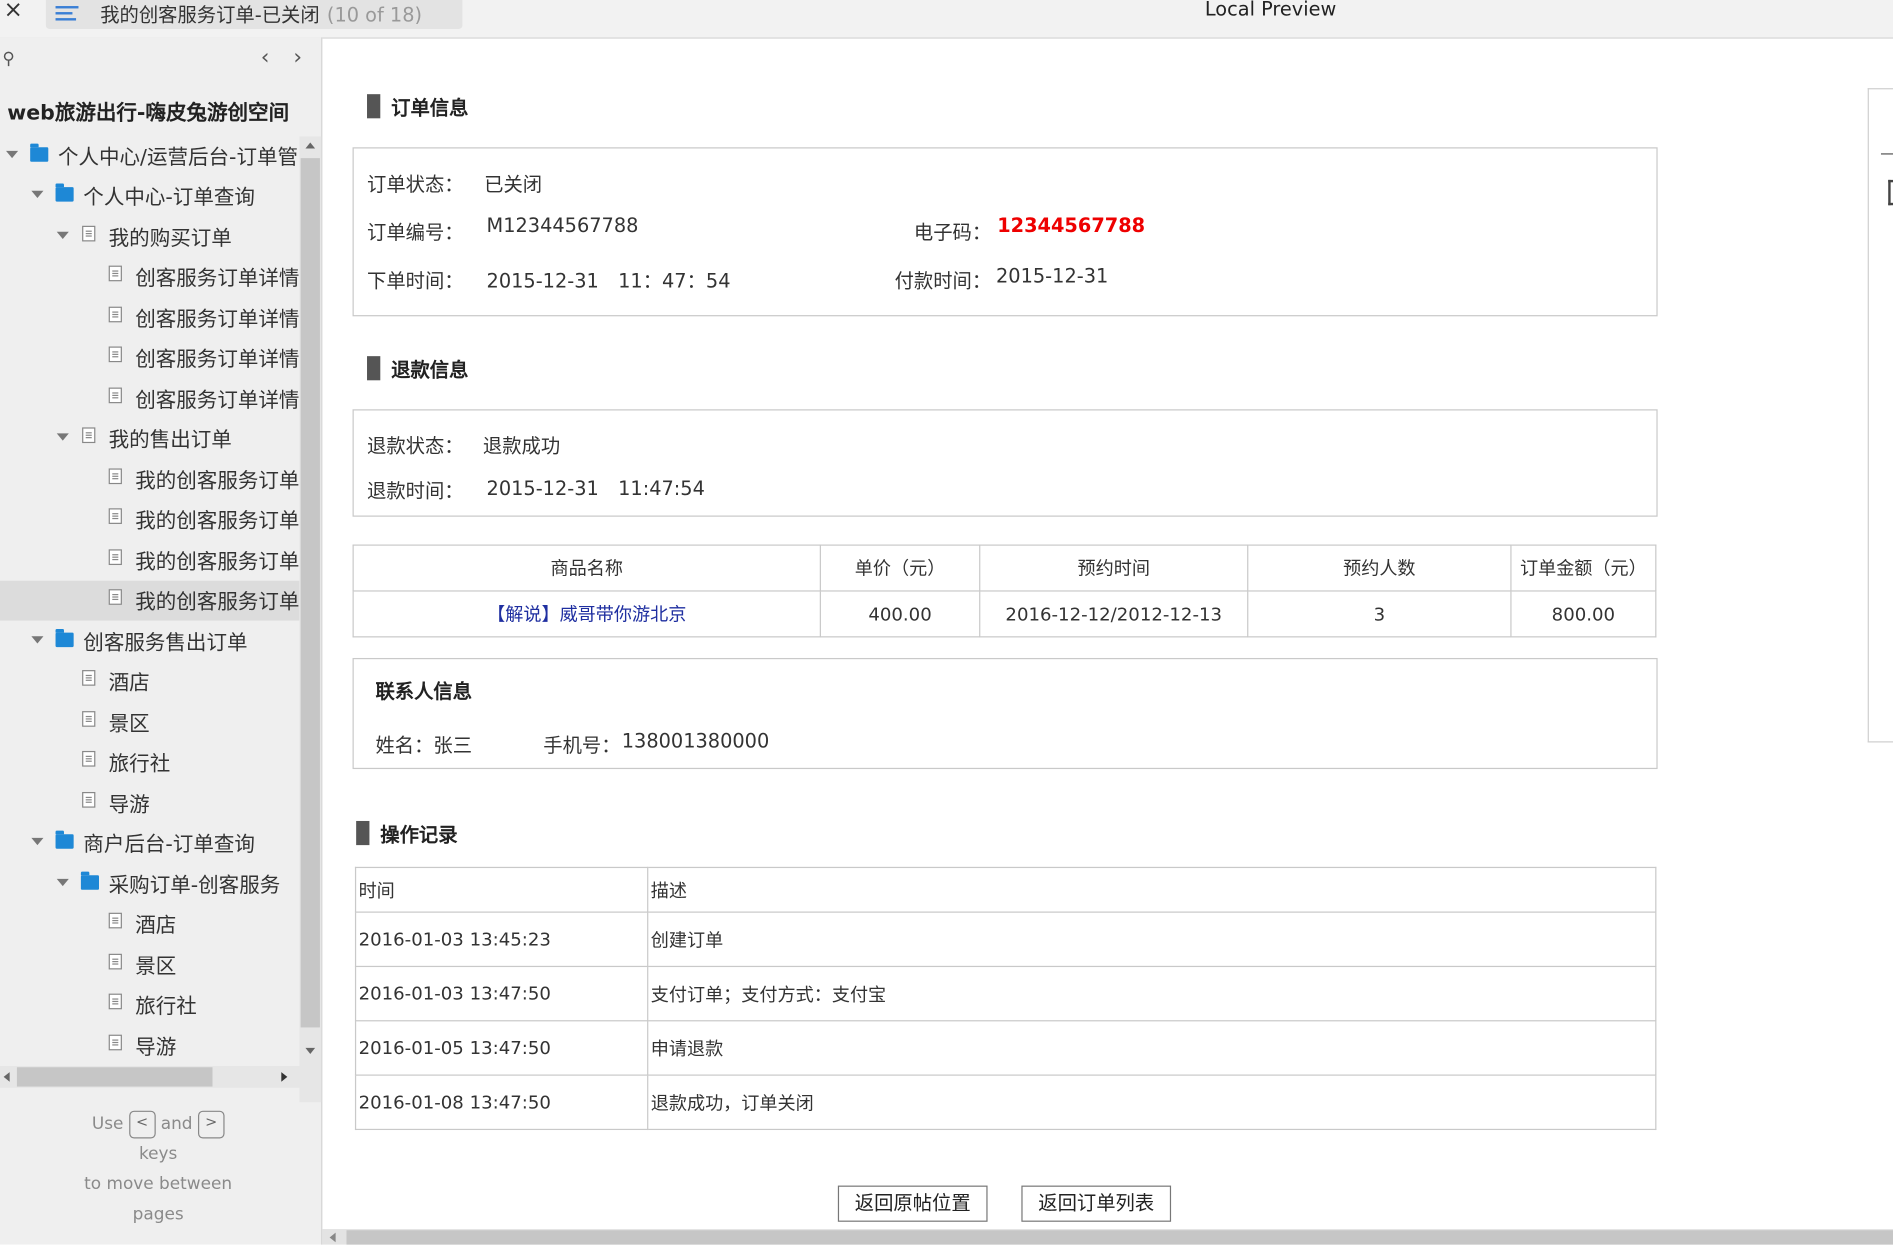  Describe the element at coordinates (217, 278) in the screenshot. I see `tree-item-label: 创客服务订单详情` at that location.